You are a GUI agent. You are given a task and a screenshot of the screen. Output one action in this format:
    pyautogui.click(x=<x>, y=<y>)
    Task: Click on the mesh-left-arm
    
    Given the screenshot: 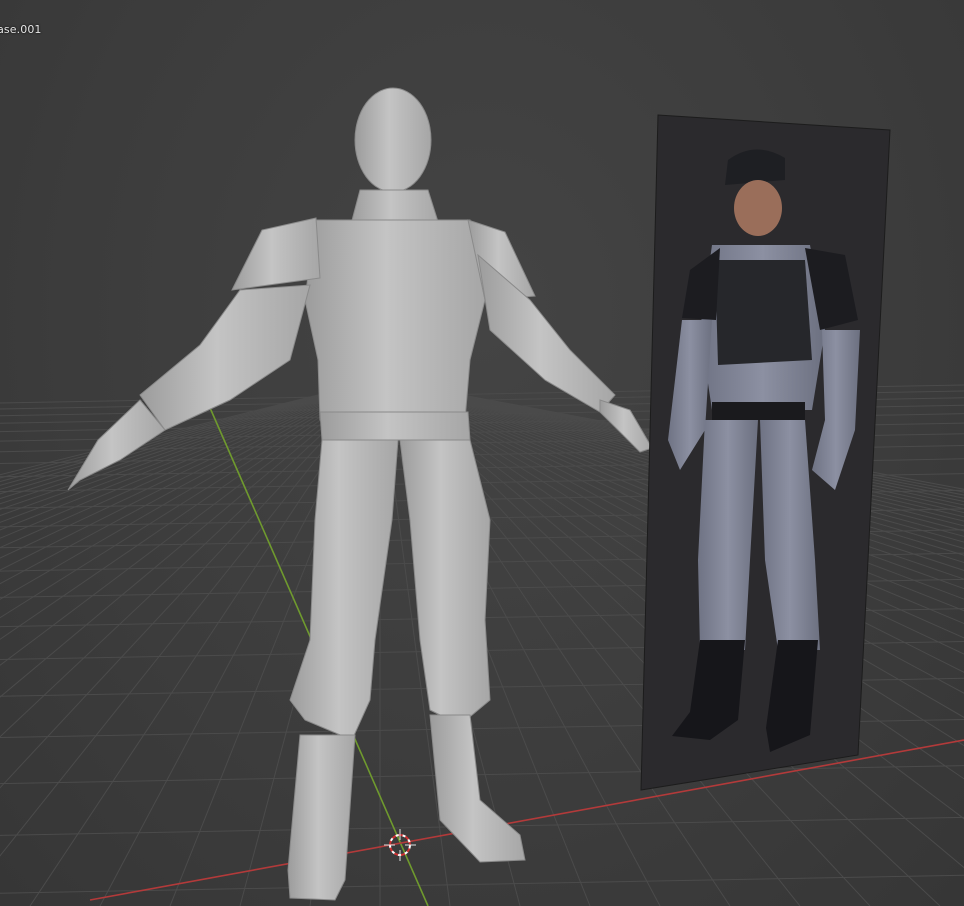 What is the action you would take?
    pyautogui.click(x=225, y=357)
    